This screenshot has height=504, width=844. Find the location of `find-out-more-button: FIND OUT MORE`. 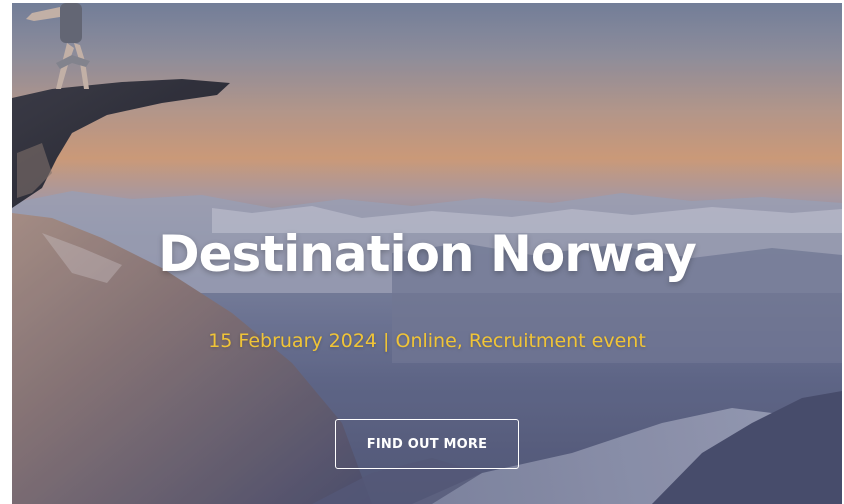

find-out-more-button: FIND OUT MORE is located at coordinates (427, 444).